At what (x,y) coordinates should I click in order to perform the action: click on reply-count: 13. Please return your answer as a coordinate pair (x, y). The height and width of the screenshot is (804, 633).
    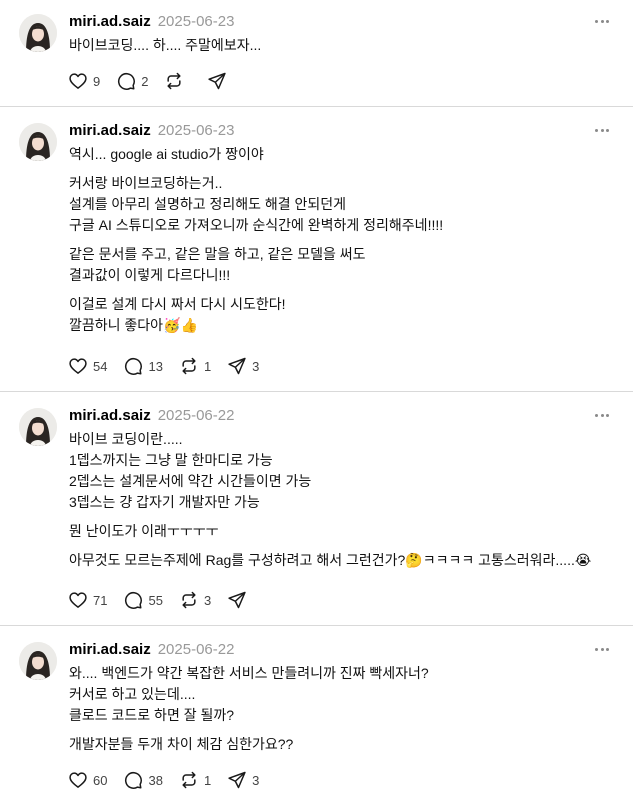
    Looking at the image, I should click on (155, 366).